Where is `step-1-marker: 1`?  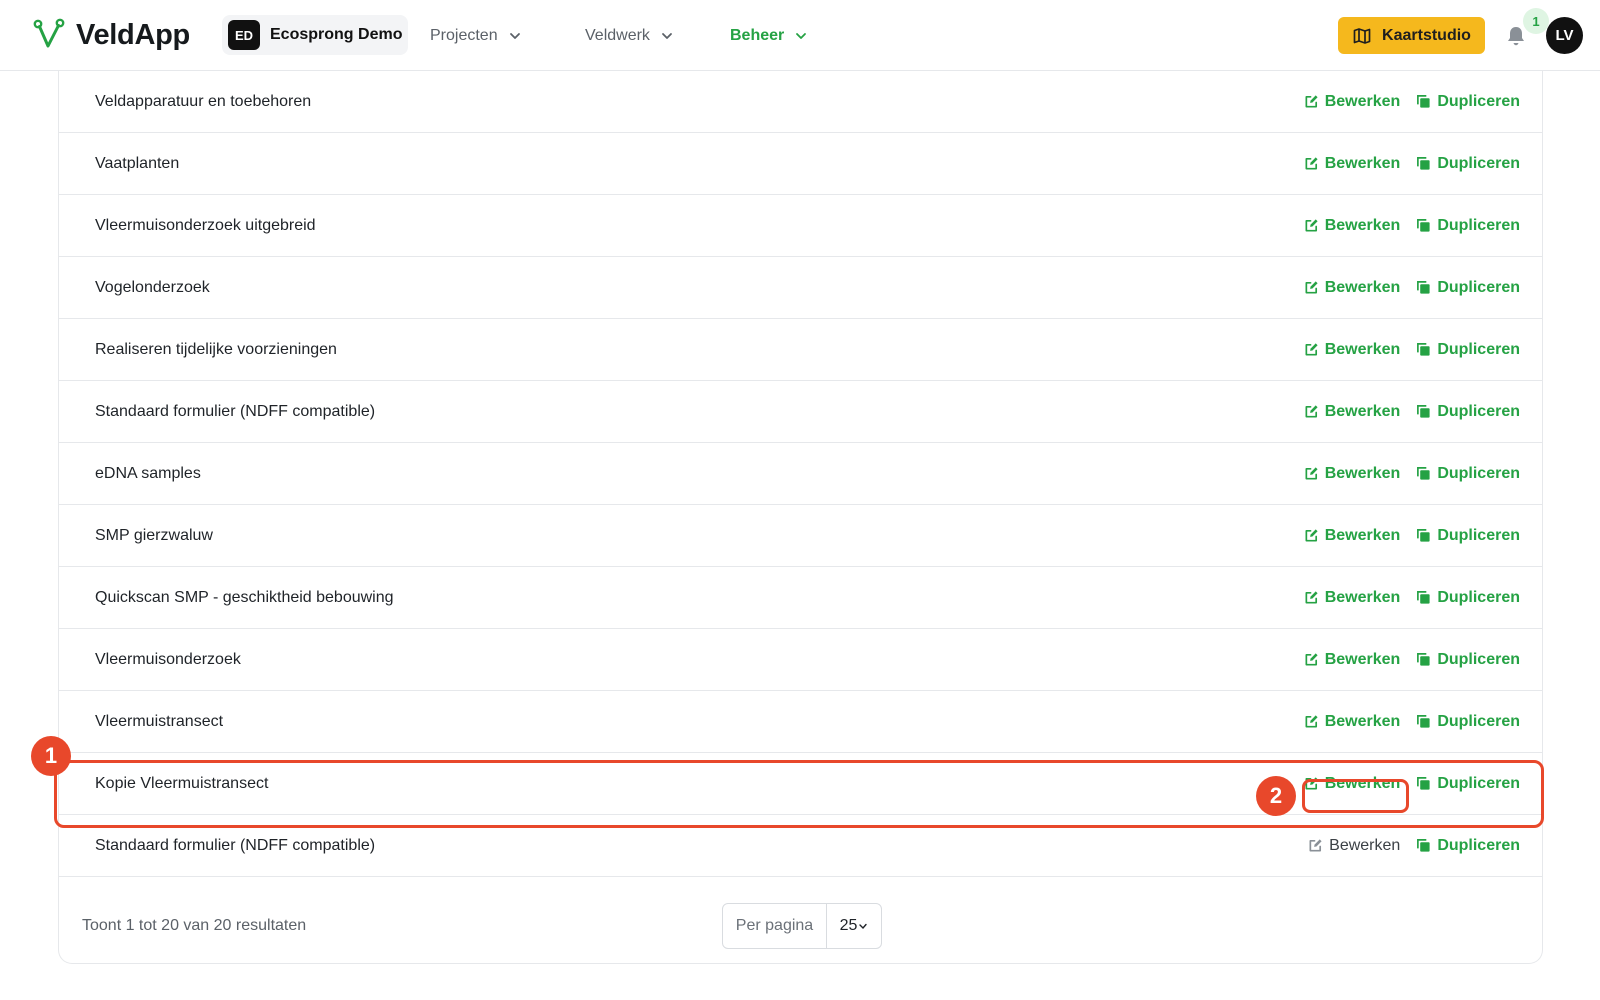
step-1-marker: 1 is located at coordinates (51, 756).